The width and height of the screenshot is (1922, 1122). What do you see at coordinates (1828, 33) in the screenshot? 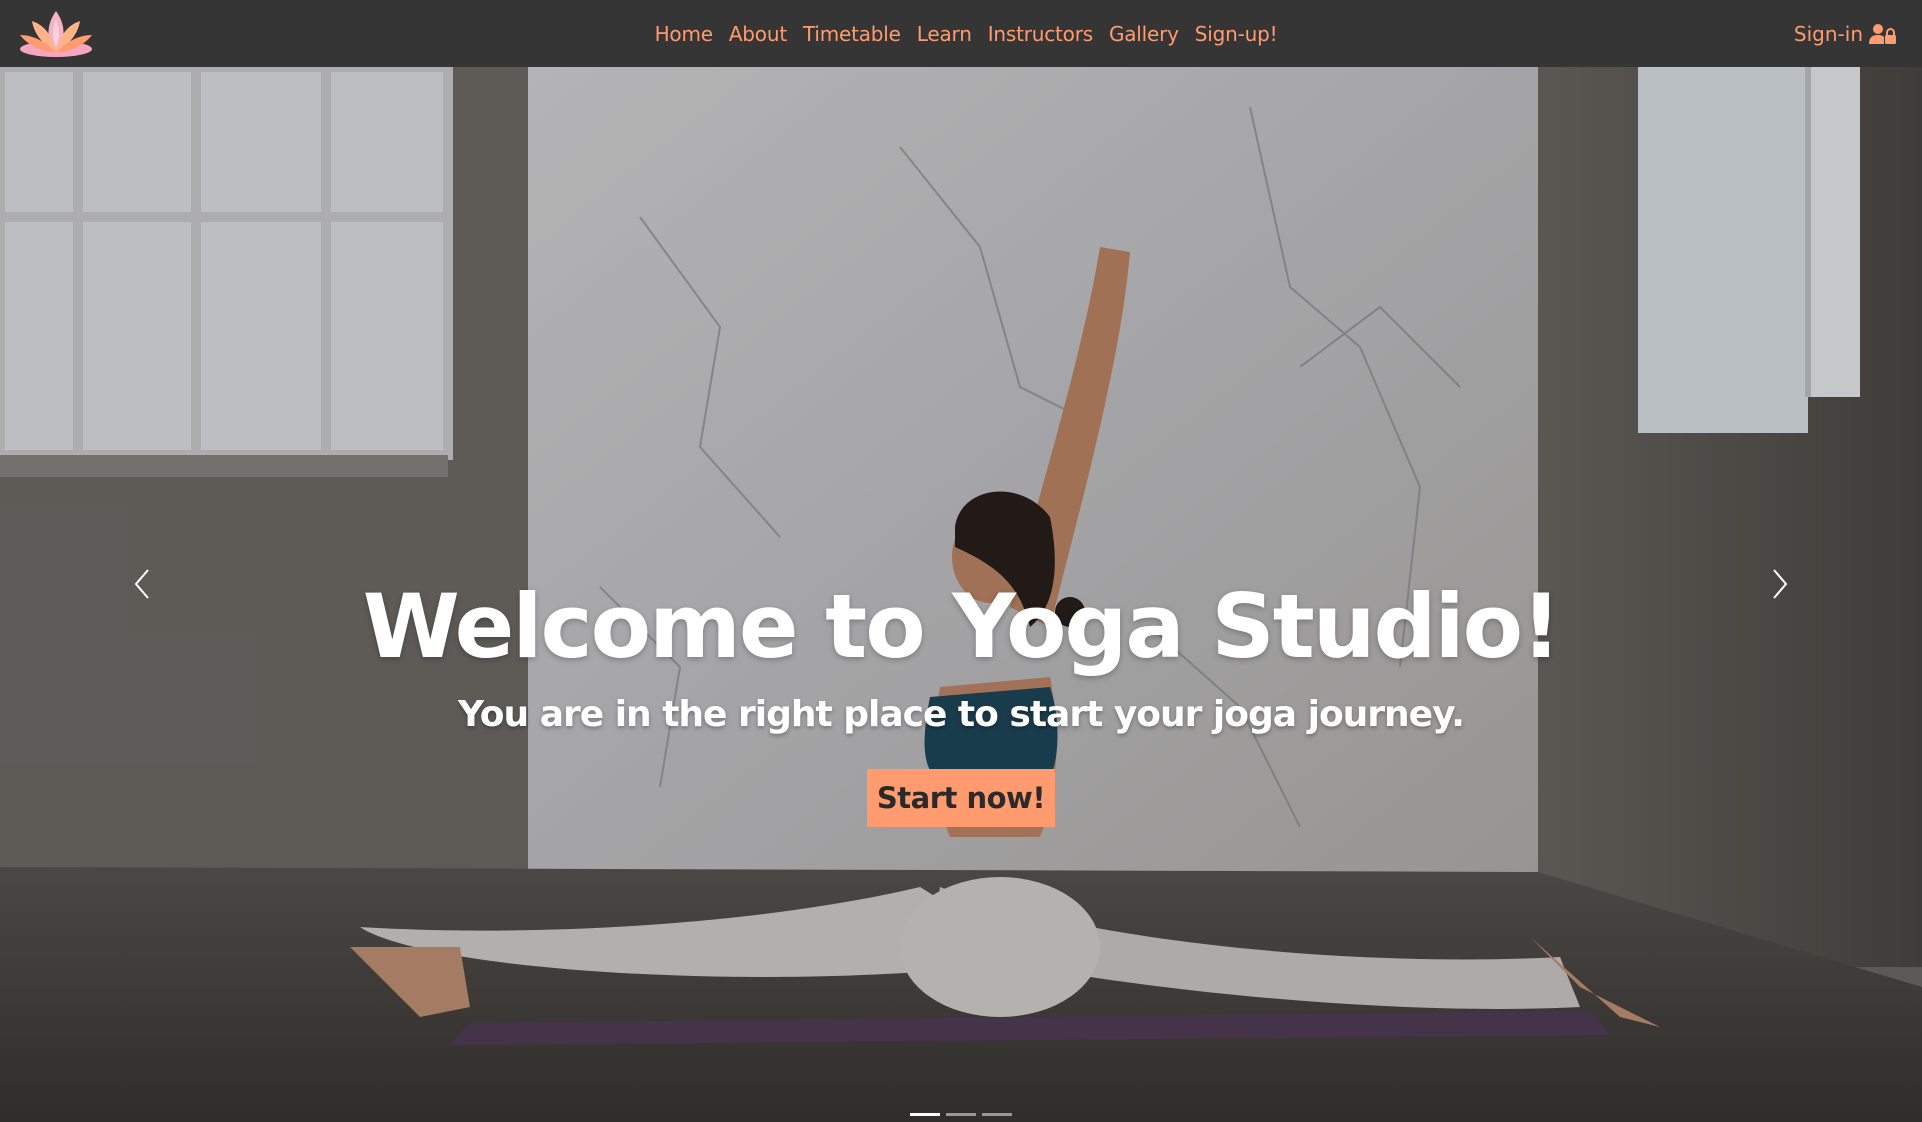
I see `signin-label: Sign-in` at bounding box center [1828, 33].